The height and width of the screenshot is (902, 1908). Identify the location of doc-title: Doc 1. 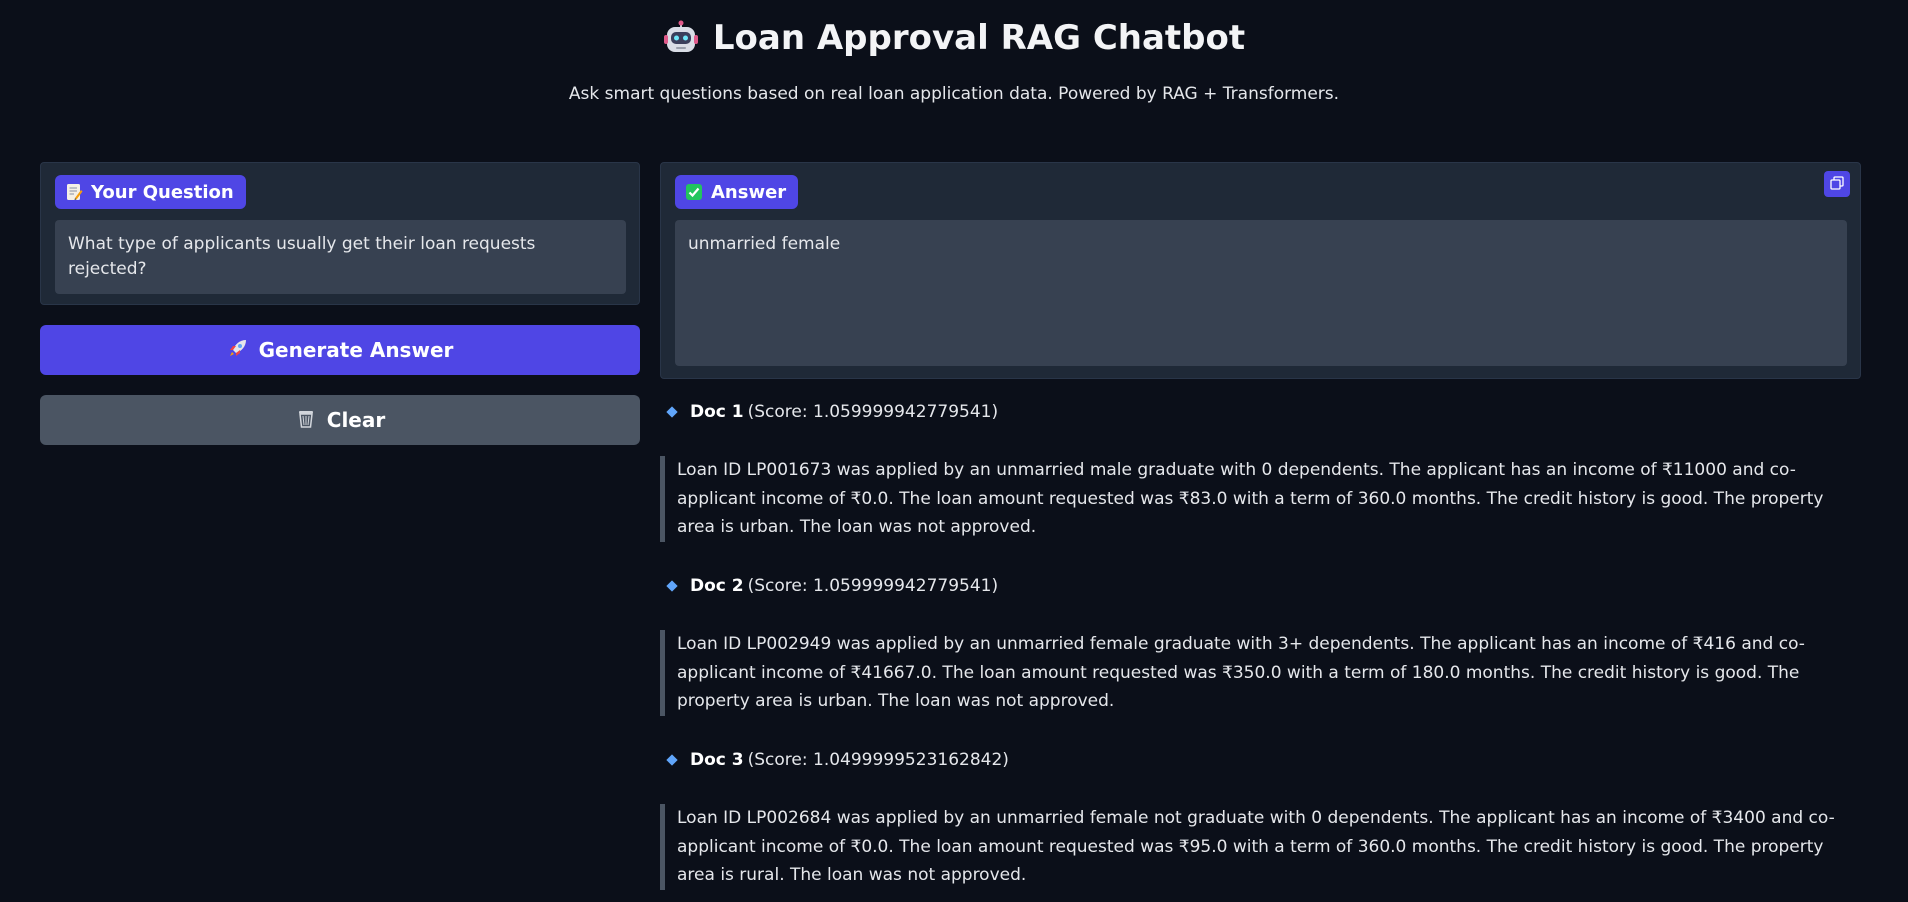
(717, 412).